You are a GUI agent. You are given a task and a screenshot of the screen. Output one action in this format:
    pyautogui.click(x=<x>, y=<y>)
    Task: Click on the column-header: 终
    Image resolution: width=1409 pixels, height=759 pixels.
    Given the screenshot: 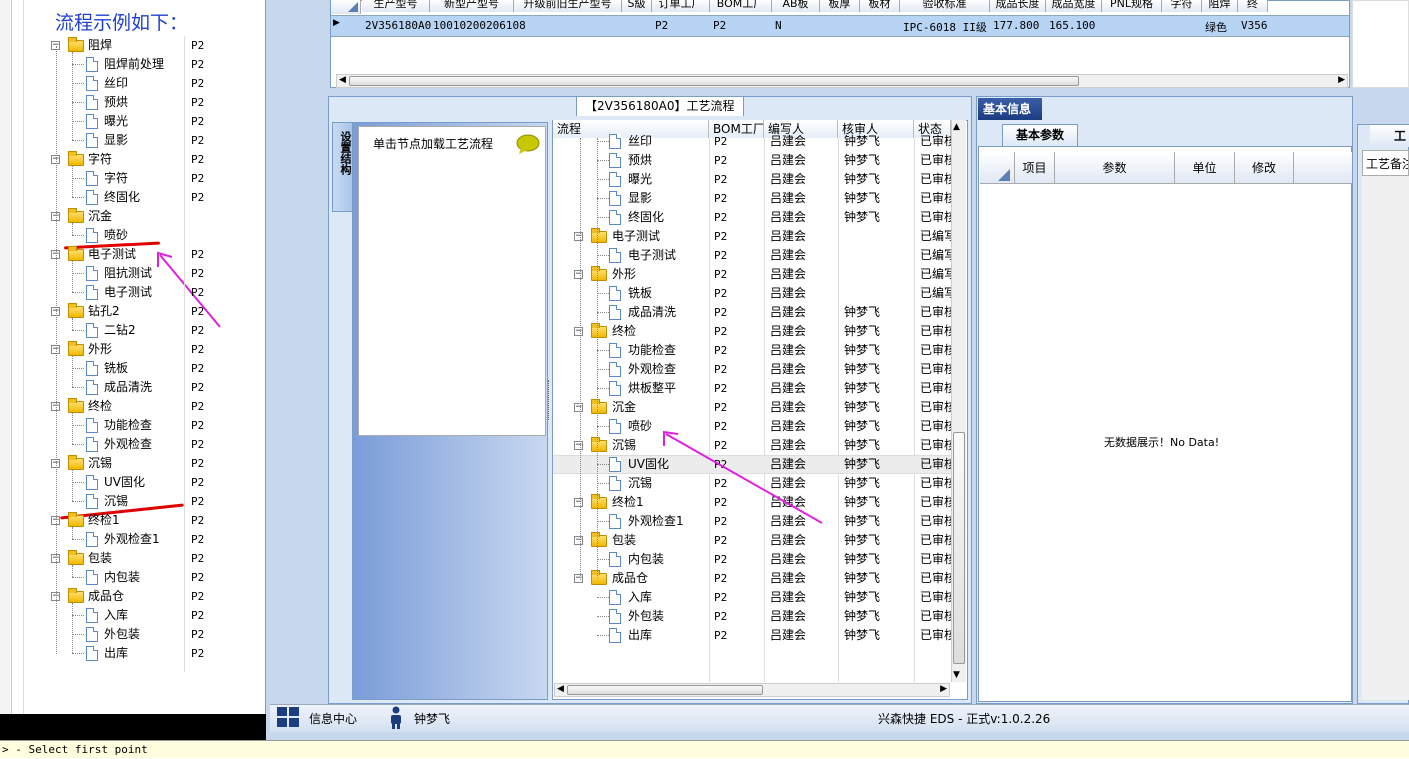 What is the action you would take?
    pyautogui.click(x=1253, y=6)
    